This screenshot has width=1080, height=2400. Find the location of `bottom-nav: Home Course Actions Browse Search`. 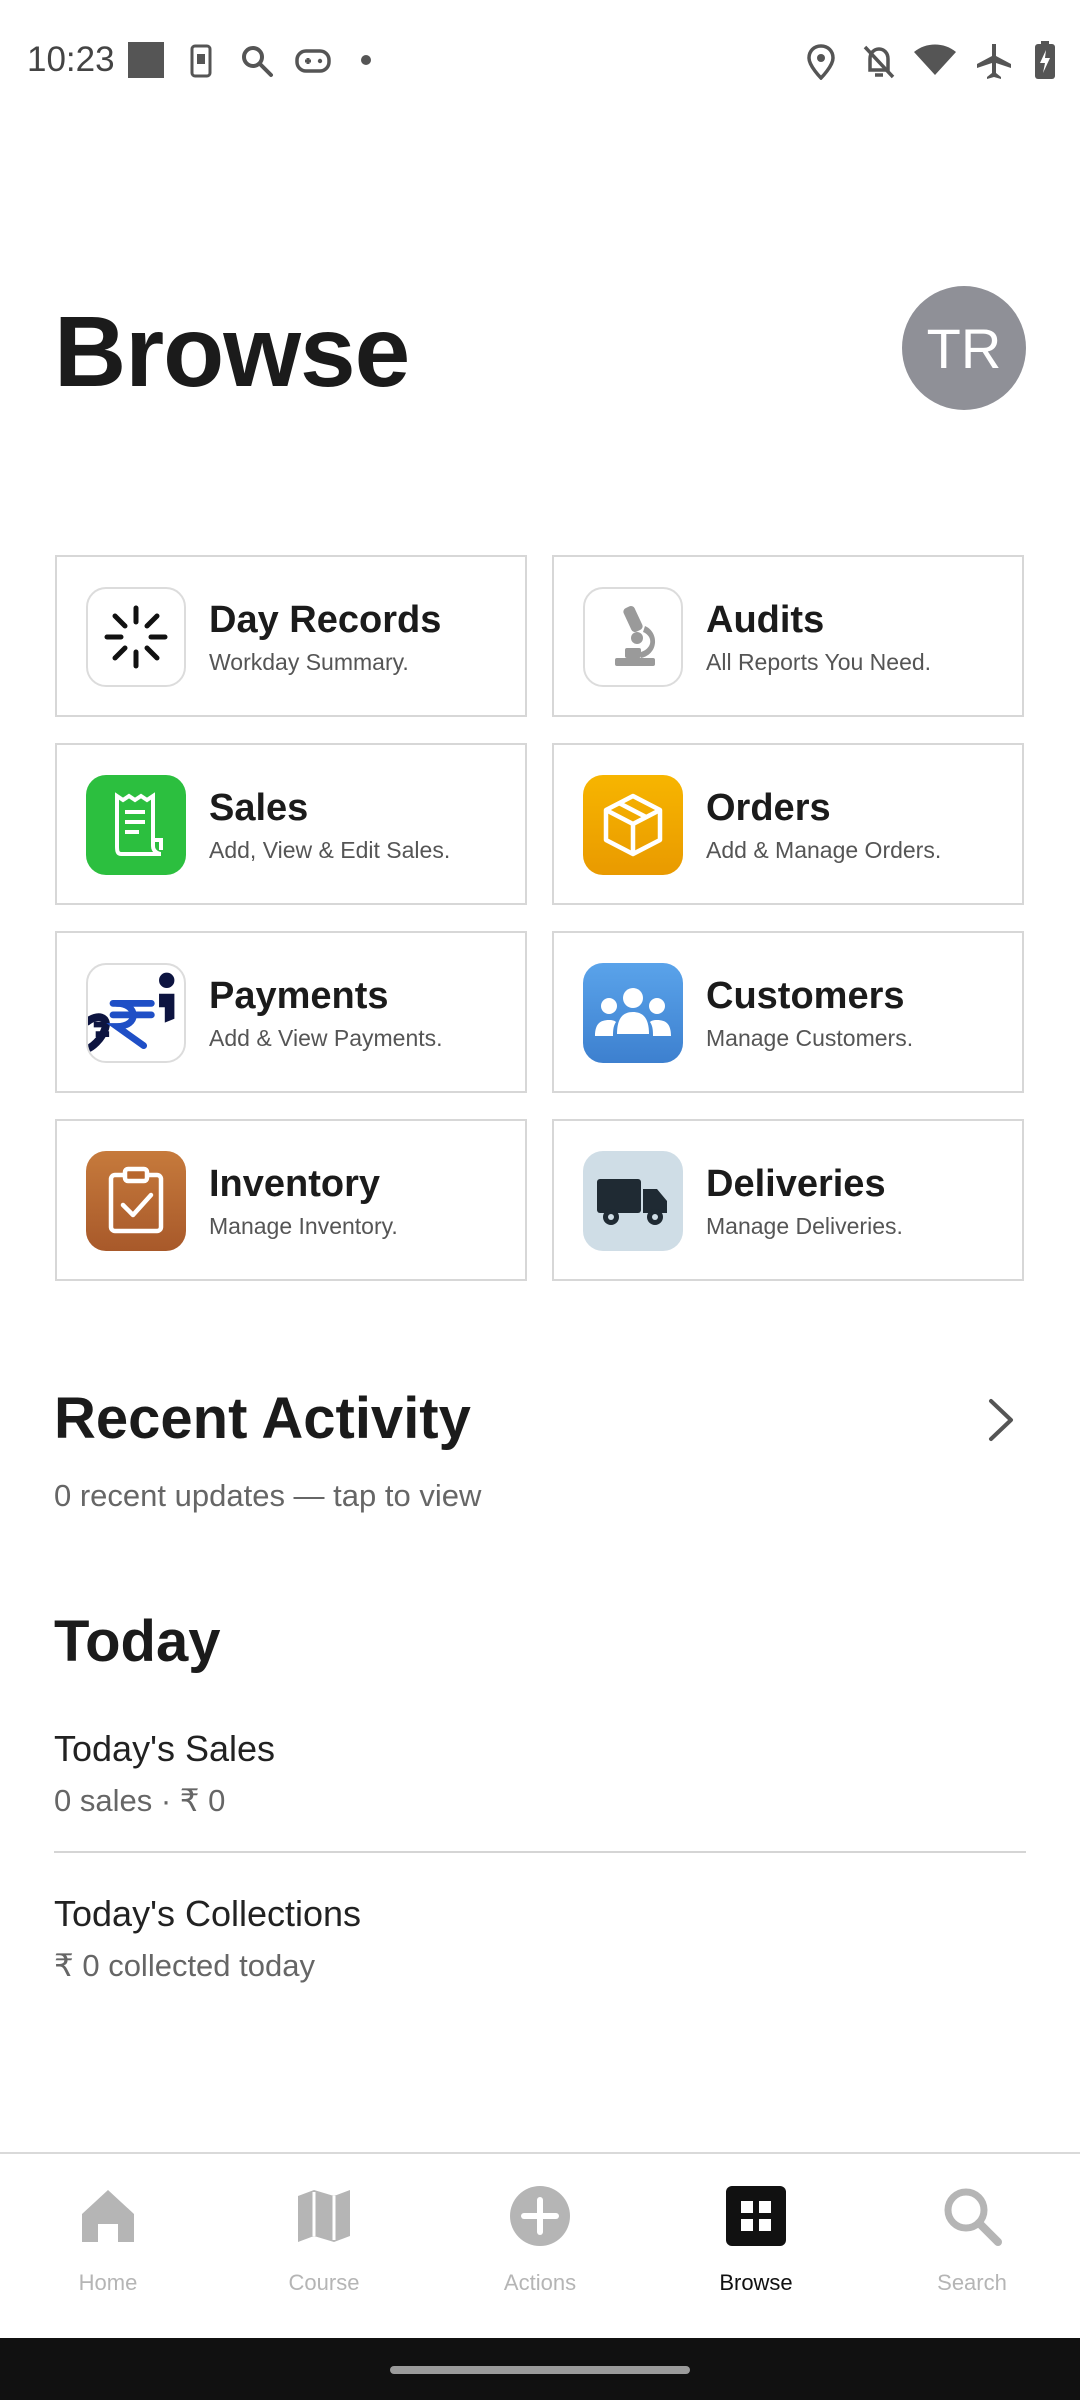

bottom-nav: Home Course Actions Browse Search is located at coordinates (540, 2245).